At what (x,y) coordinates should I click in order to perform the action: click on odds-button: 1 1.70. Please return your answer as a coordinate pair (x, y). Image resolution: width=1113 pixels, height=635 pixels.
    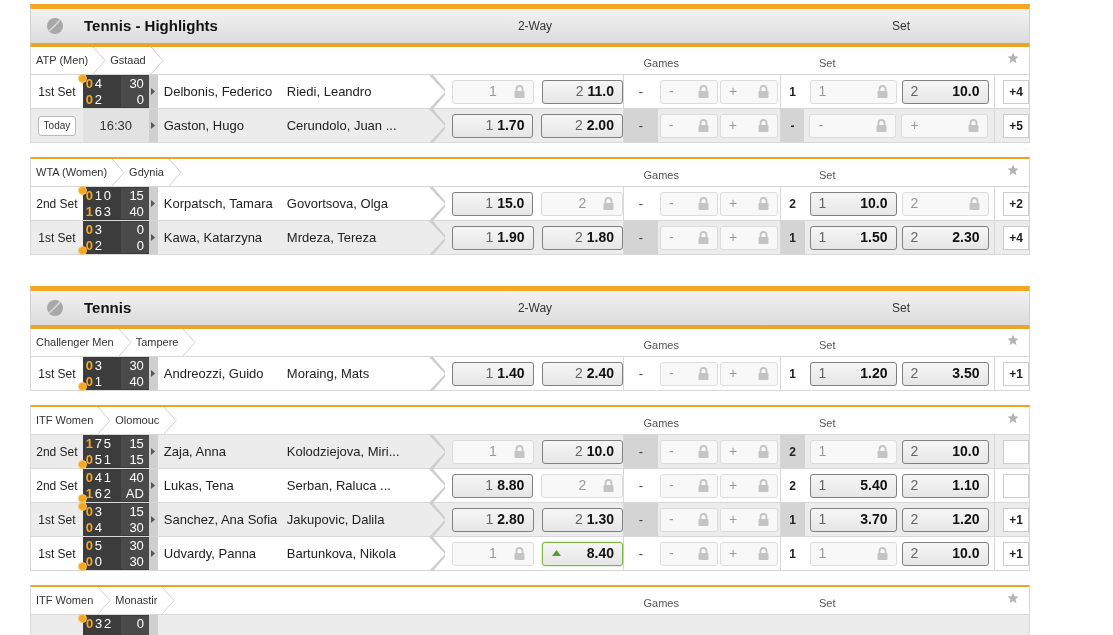
    Looking at the image, I should click on (492, 125).